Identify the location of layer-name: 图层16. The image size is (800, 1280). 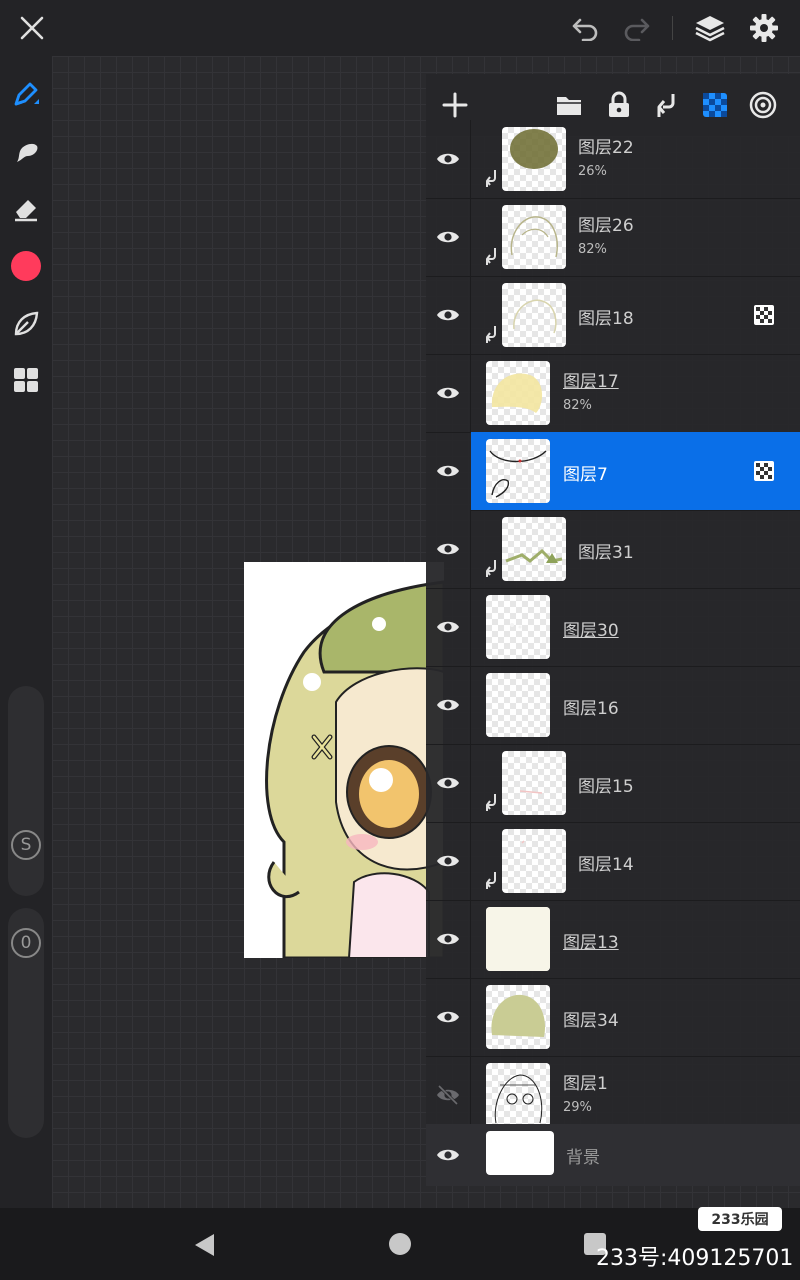
(591, 709).